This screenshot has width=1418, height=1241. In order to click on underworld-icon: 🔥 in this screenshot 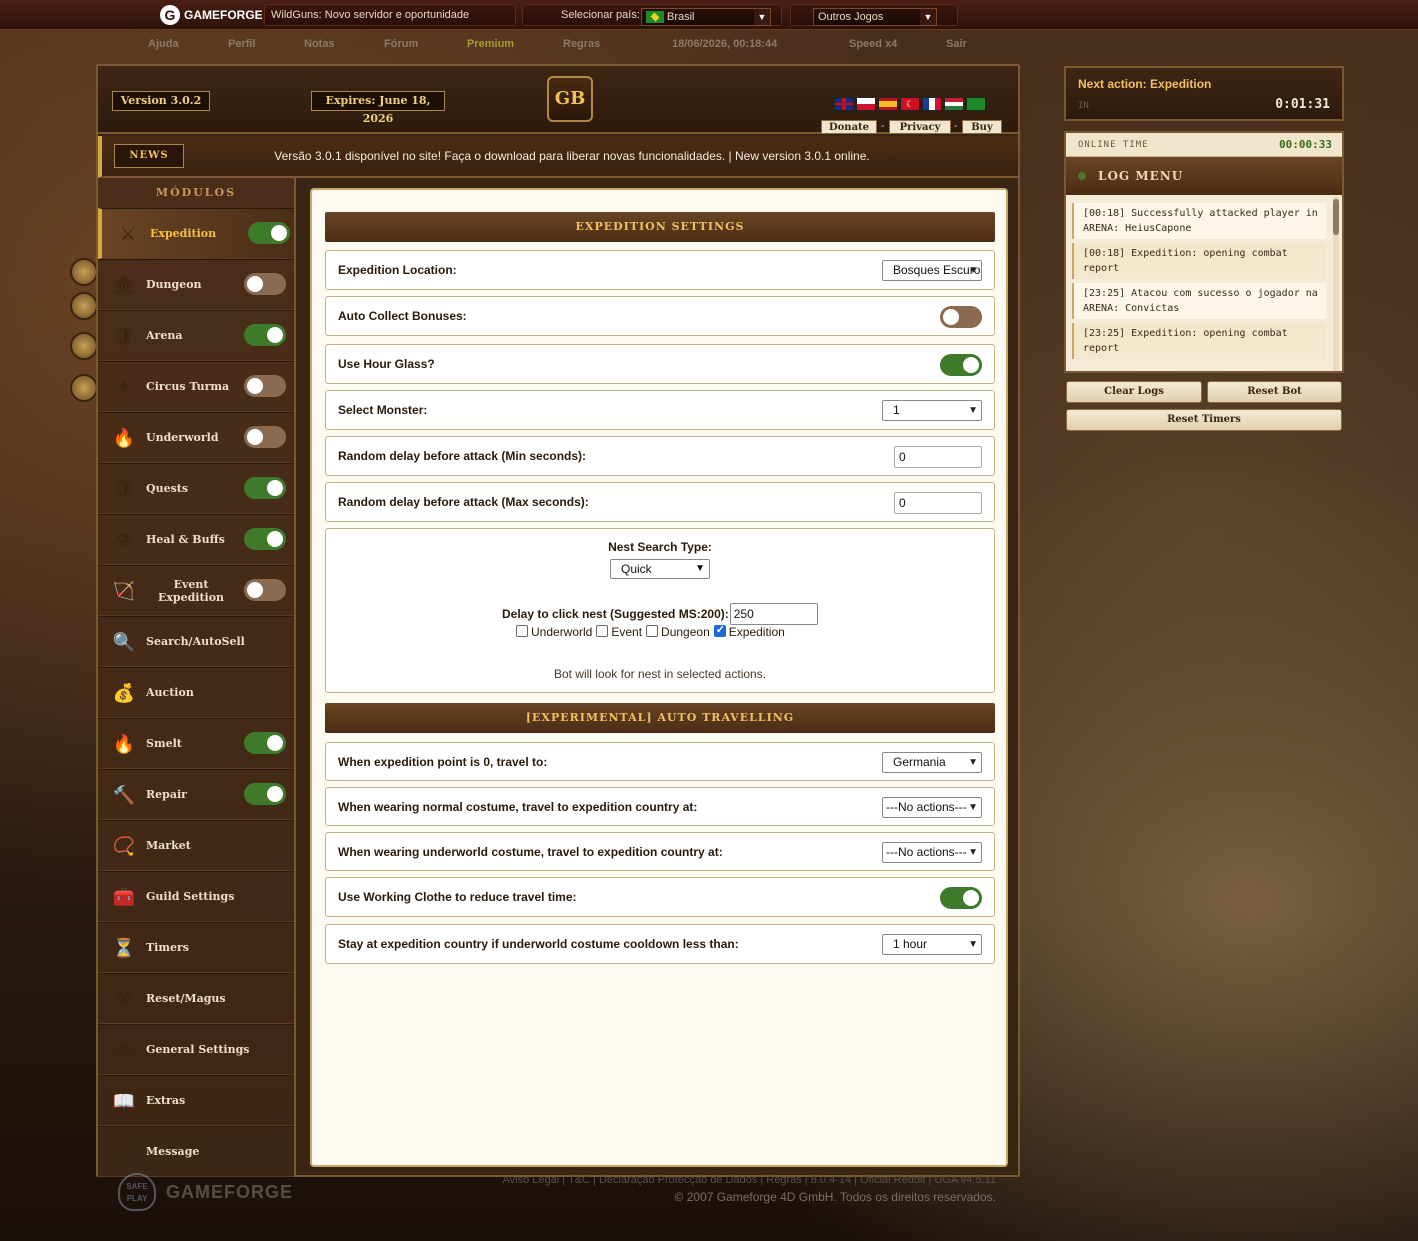, I will do `click(124, 437)`.